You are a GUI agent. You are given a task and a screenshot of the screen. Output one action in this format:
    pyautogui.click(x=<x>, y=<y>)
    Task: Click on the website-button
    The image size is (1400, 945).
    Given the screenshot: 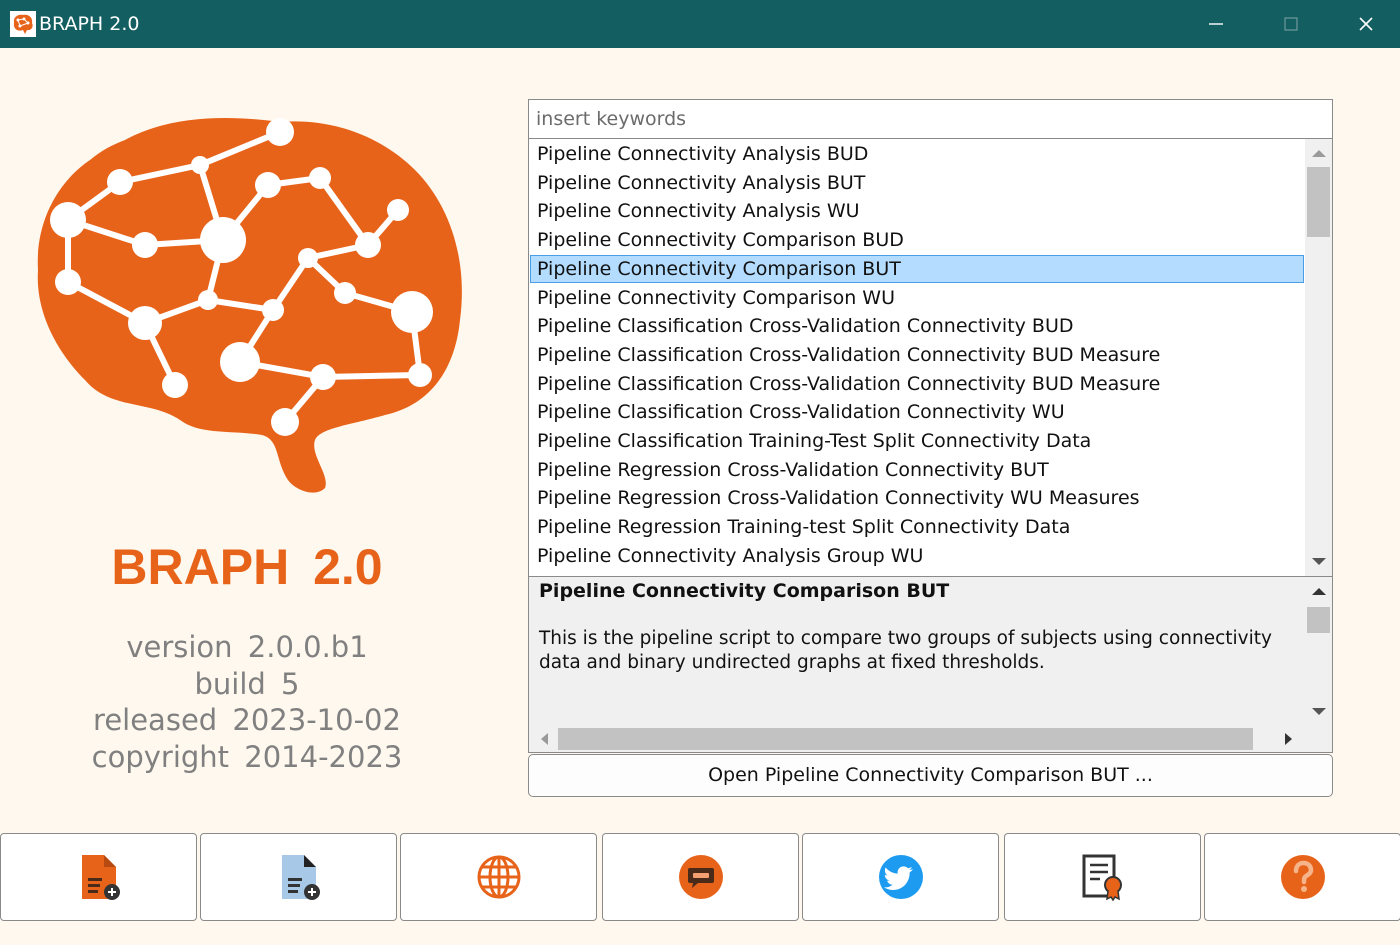 What is the action you would take?
    pyautogui.click(x=498, y=877)
    